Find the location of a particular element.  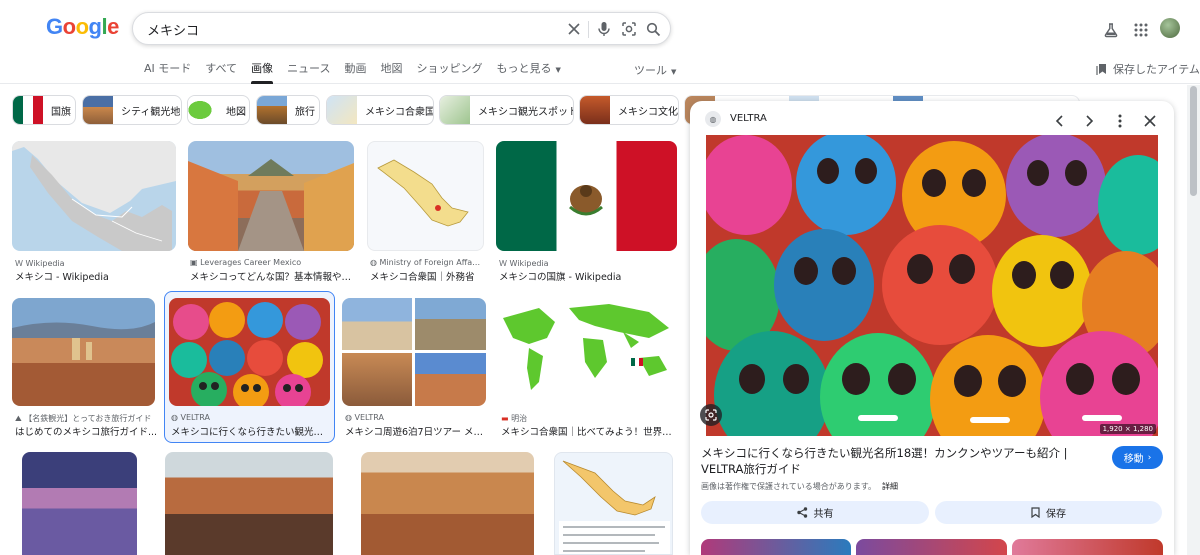

result-image-sugar-skulls is located at coordinates (249, 352).